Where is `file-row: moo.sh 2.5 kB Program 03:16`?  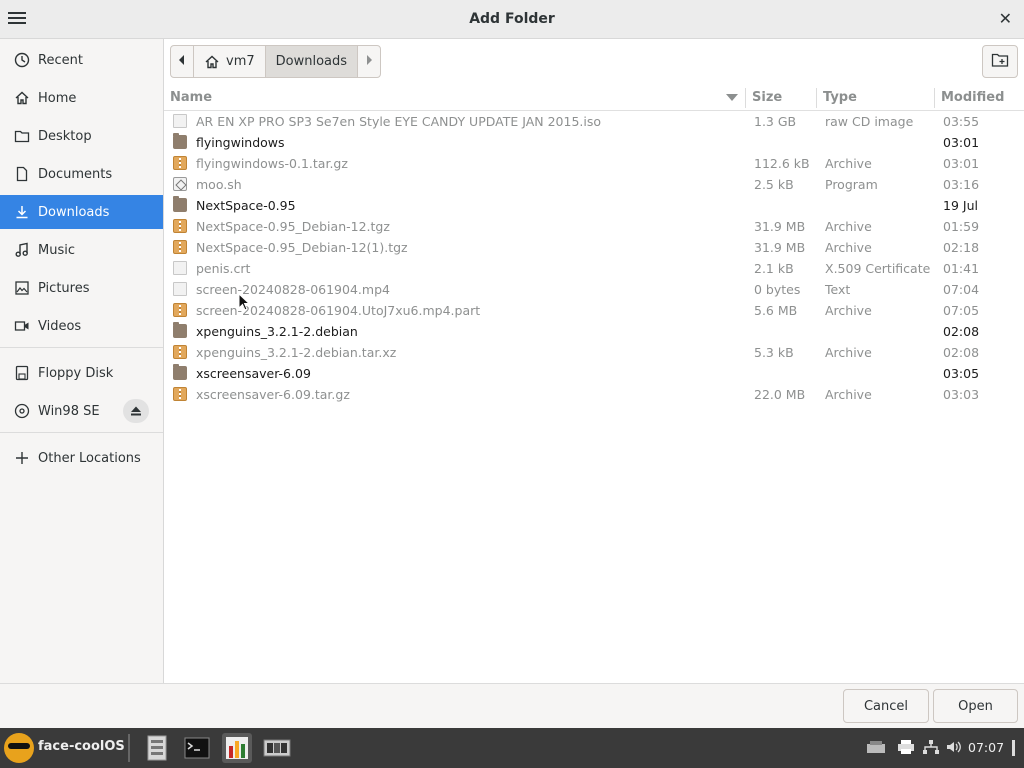
file-row: moo.sh 2.5 kB Program 03:16 is located at coordinates (594, 184).